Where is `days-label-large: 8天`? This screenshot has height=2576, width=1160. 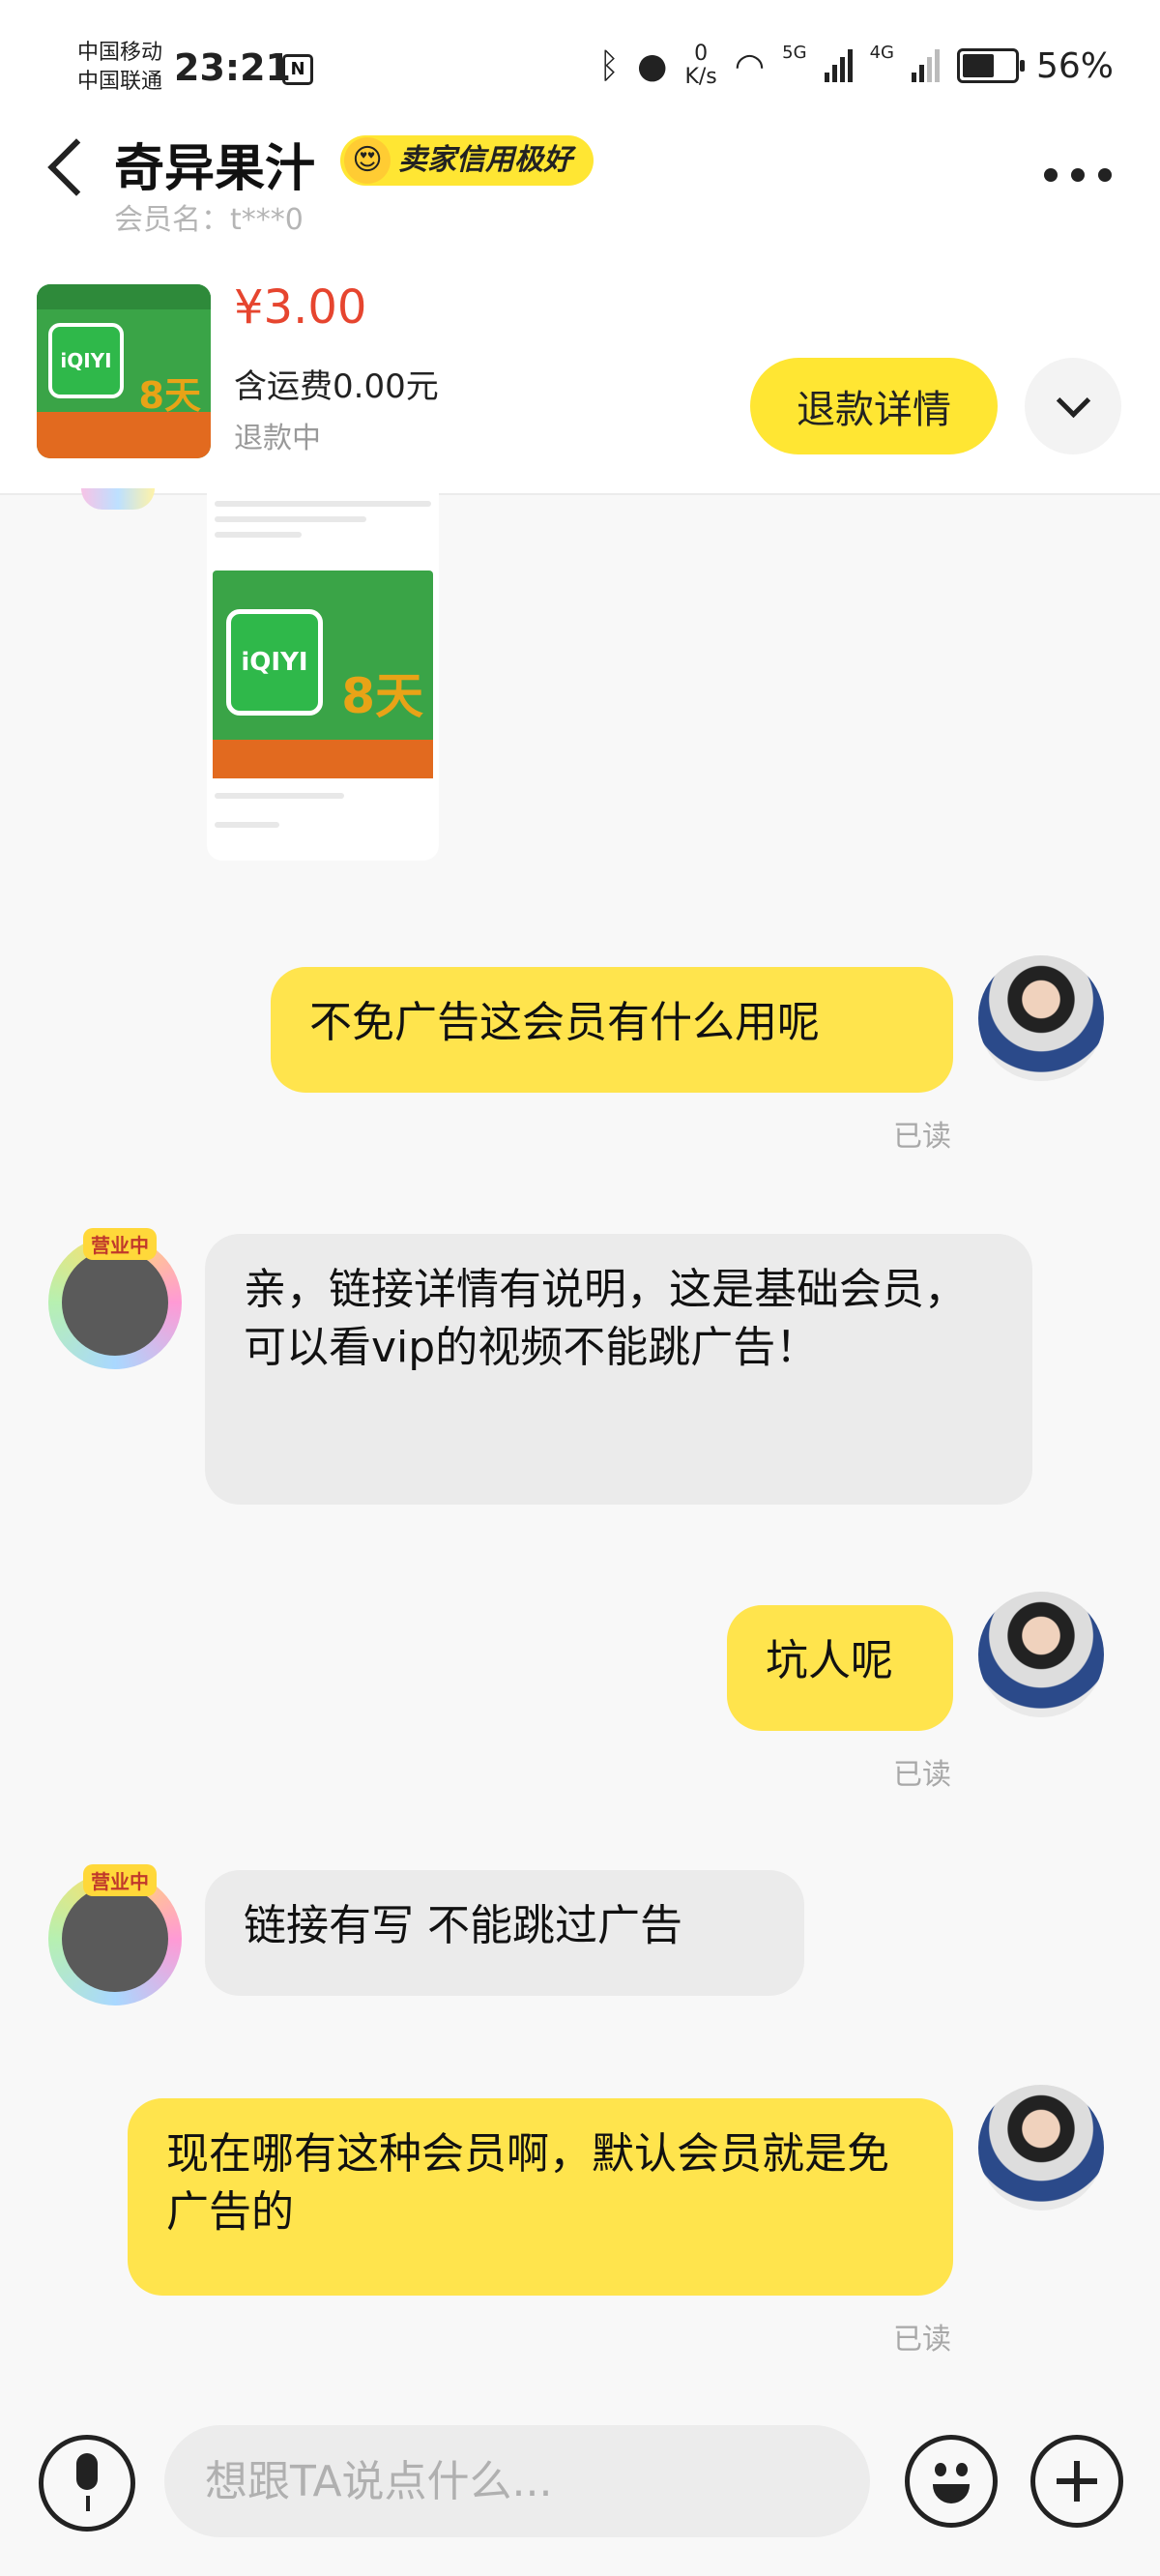
days-label-large: 8天 is located at coordinates (382, 696).